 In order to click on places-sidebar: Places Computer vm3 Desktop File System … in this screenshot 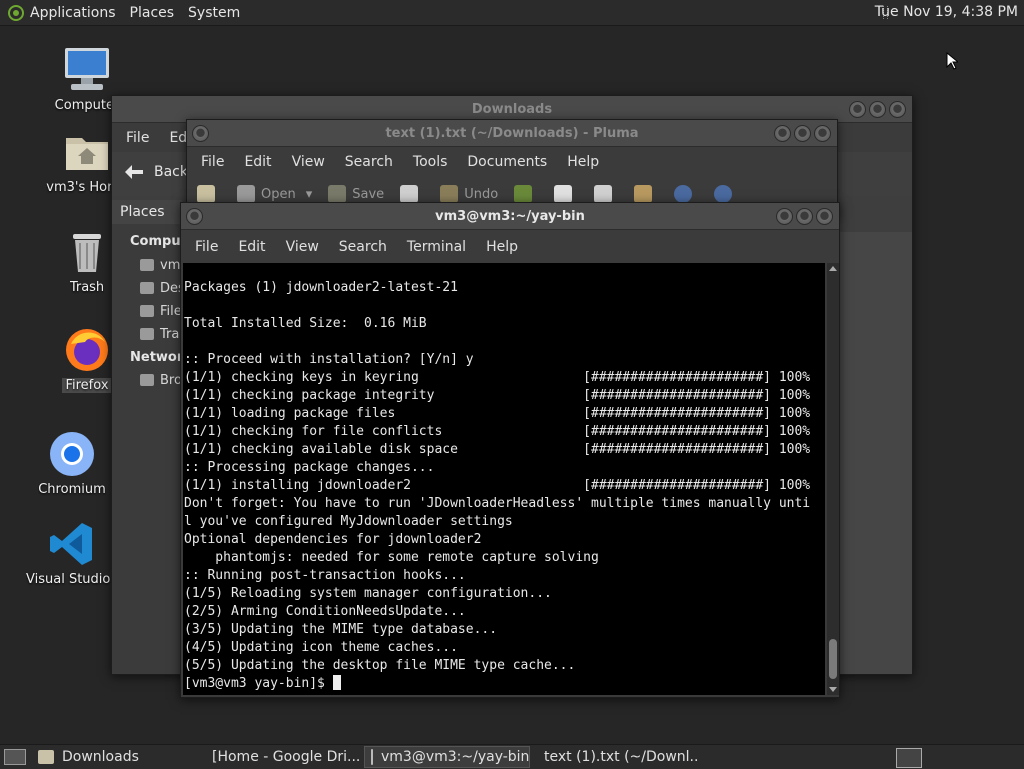, I will do `click(189, 437)`.